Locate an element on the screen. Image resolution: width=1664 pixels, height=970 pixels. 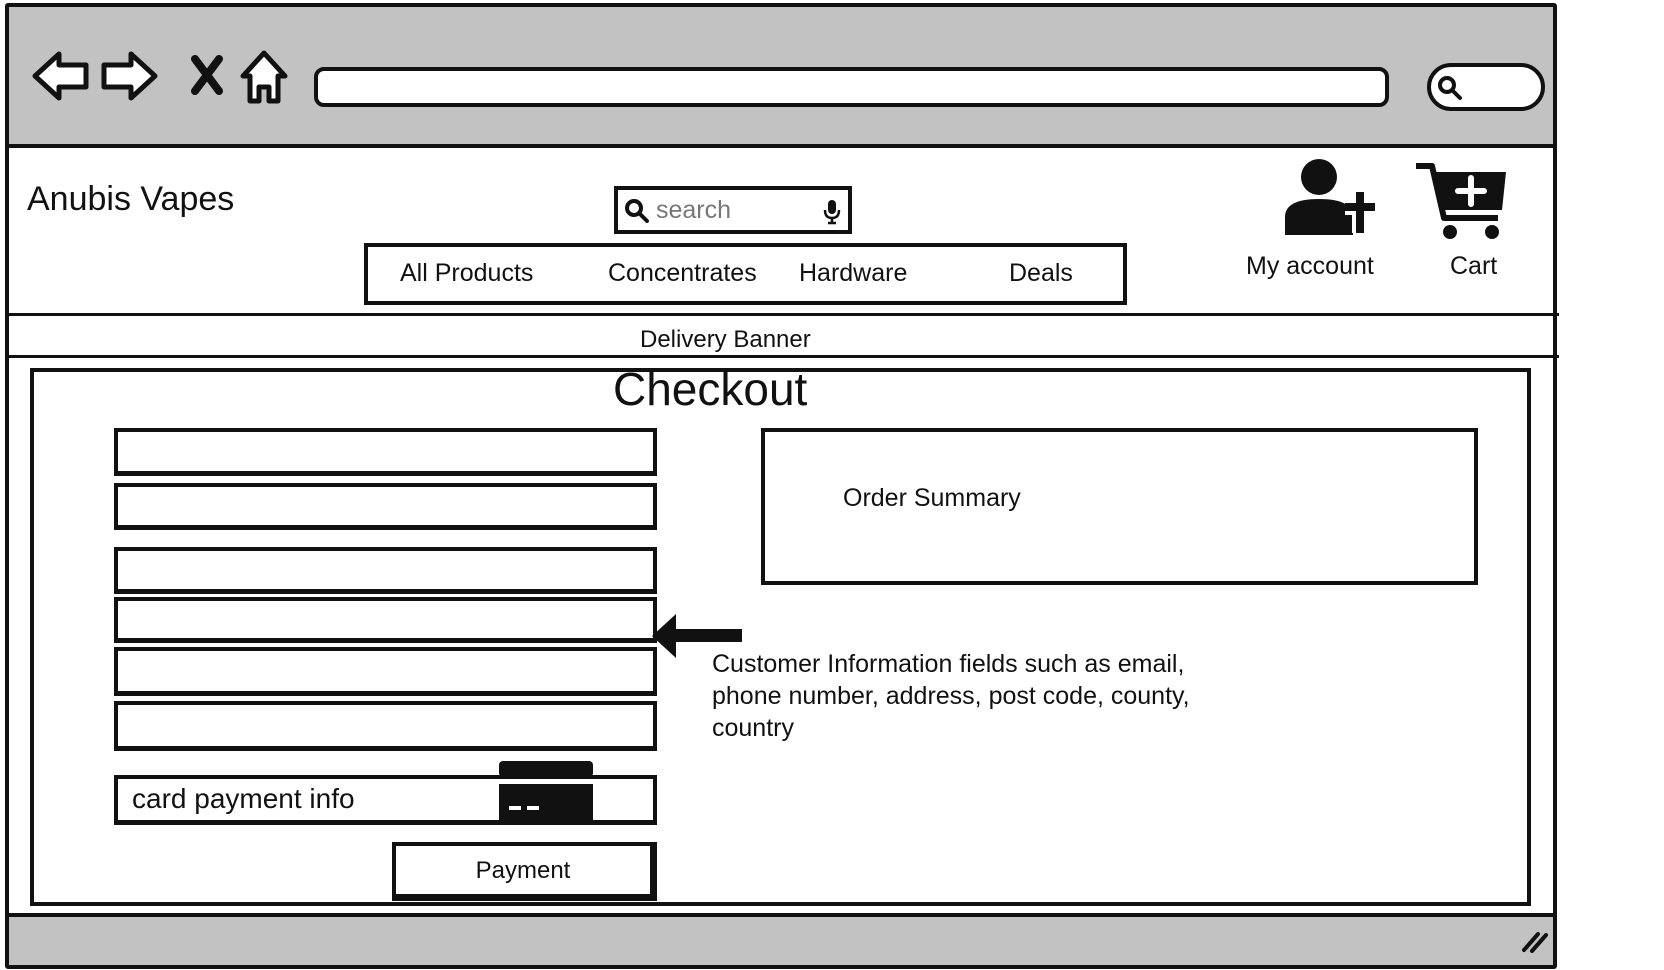
credit-card-icon is located at coordinates (546, 792).